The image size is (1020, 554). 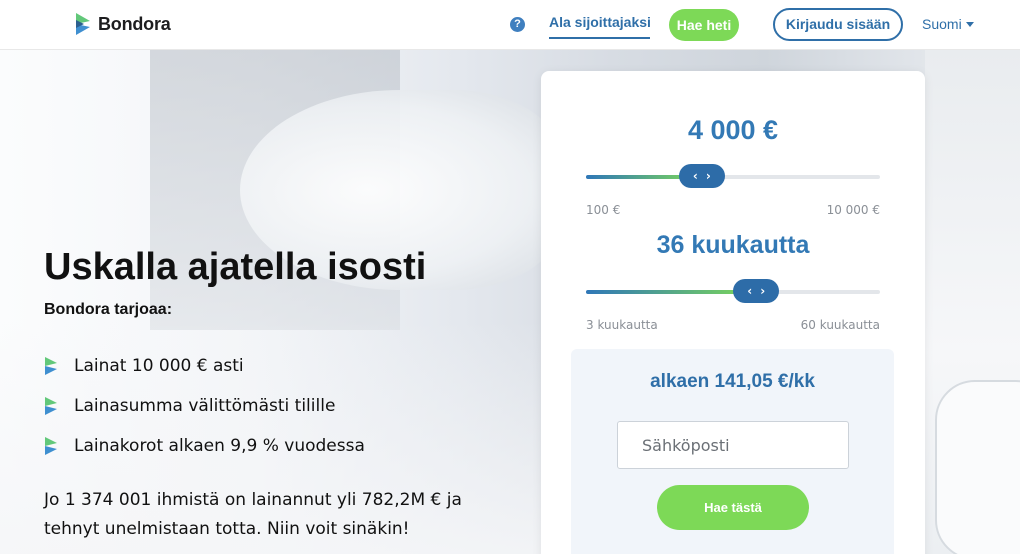 I want to click on language-label: Suomi, so click(x=942, y=24).